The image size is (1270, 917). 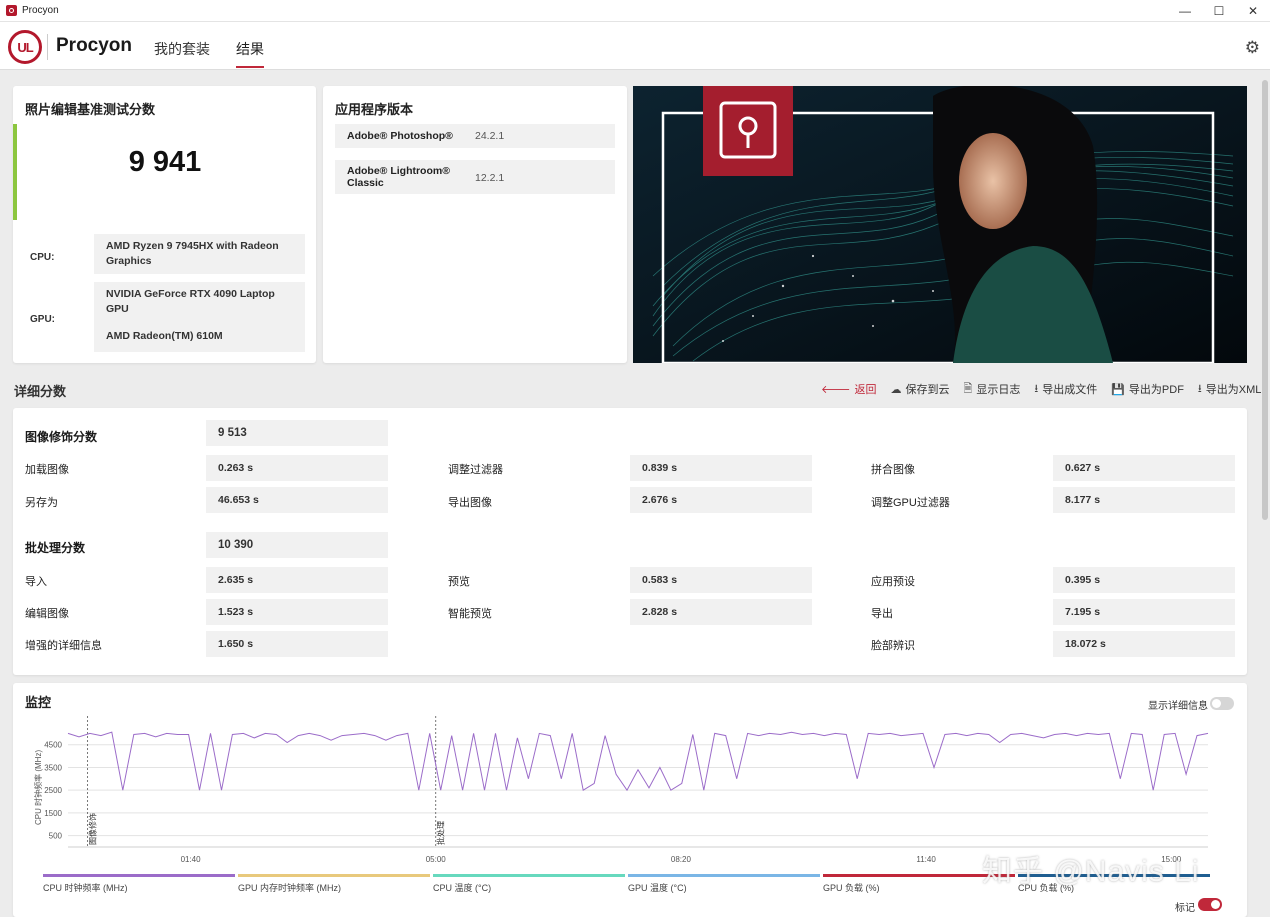 What do you see at coordinates (85, 888) in the screenshot?
I see `legend-label: CPU 时钟频率 (MHz)` at bounding box center [85, 888].